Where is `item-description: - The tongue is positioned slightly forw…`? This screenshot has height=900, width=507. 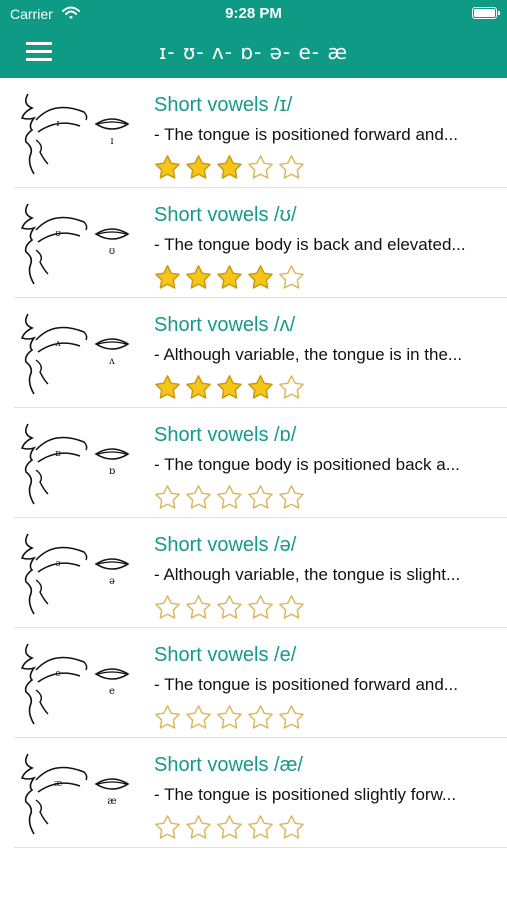 item-description: - The tongue is positioned slightly forw… is located at coordinates (305, 794).